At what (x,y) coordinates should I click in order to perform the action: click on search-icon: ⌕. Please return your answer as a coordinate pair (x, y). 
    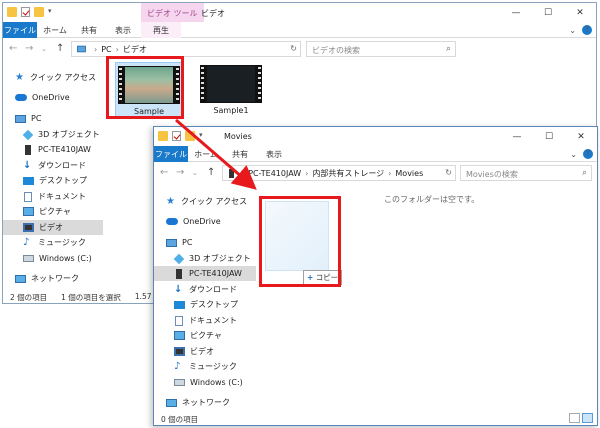
    Looking at the image, I should click on (584, 173).